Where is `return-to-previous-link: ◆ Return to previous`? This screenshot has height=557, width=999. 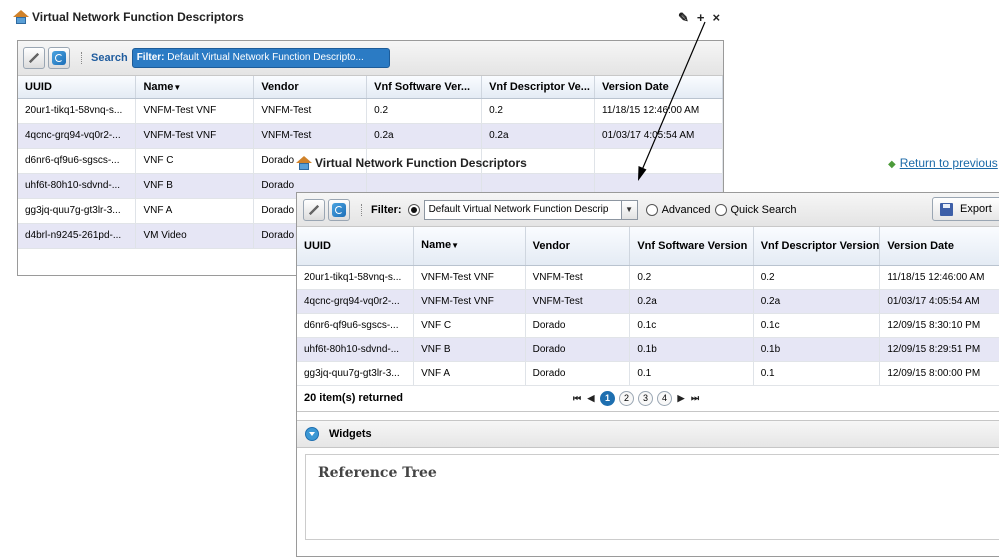
return-to-previous-link: ◆ Return to previous is located at coordinates (943, 163).